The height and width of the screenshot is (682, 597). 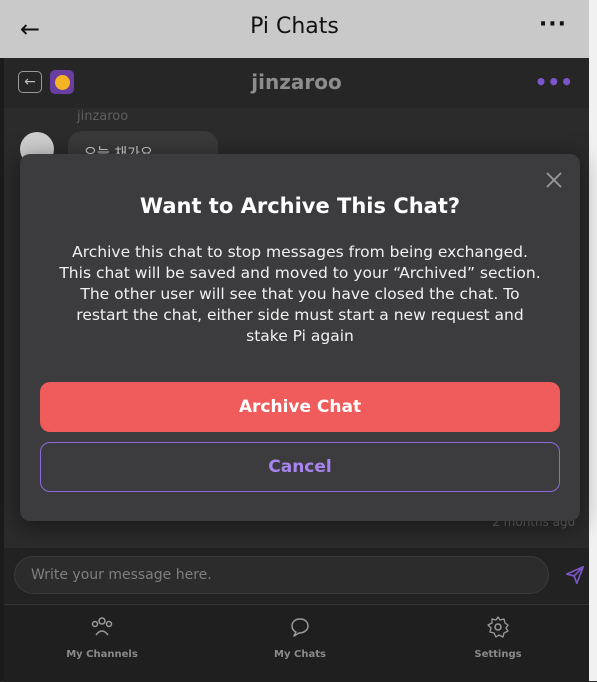 What do you see at coordinates (281, 575) in the screenshot?
I see `message-input` at bounding box center [281, 575].